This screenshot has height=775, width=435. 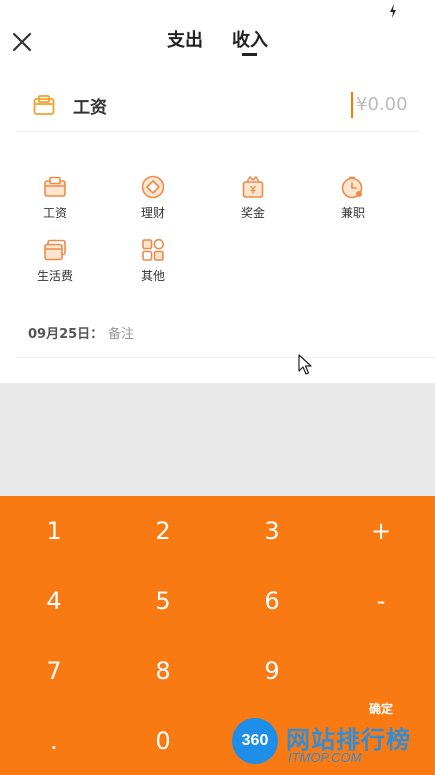 I want to click on key-8: 8, so click(x=163, y=671).